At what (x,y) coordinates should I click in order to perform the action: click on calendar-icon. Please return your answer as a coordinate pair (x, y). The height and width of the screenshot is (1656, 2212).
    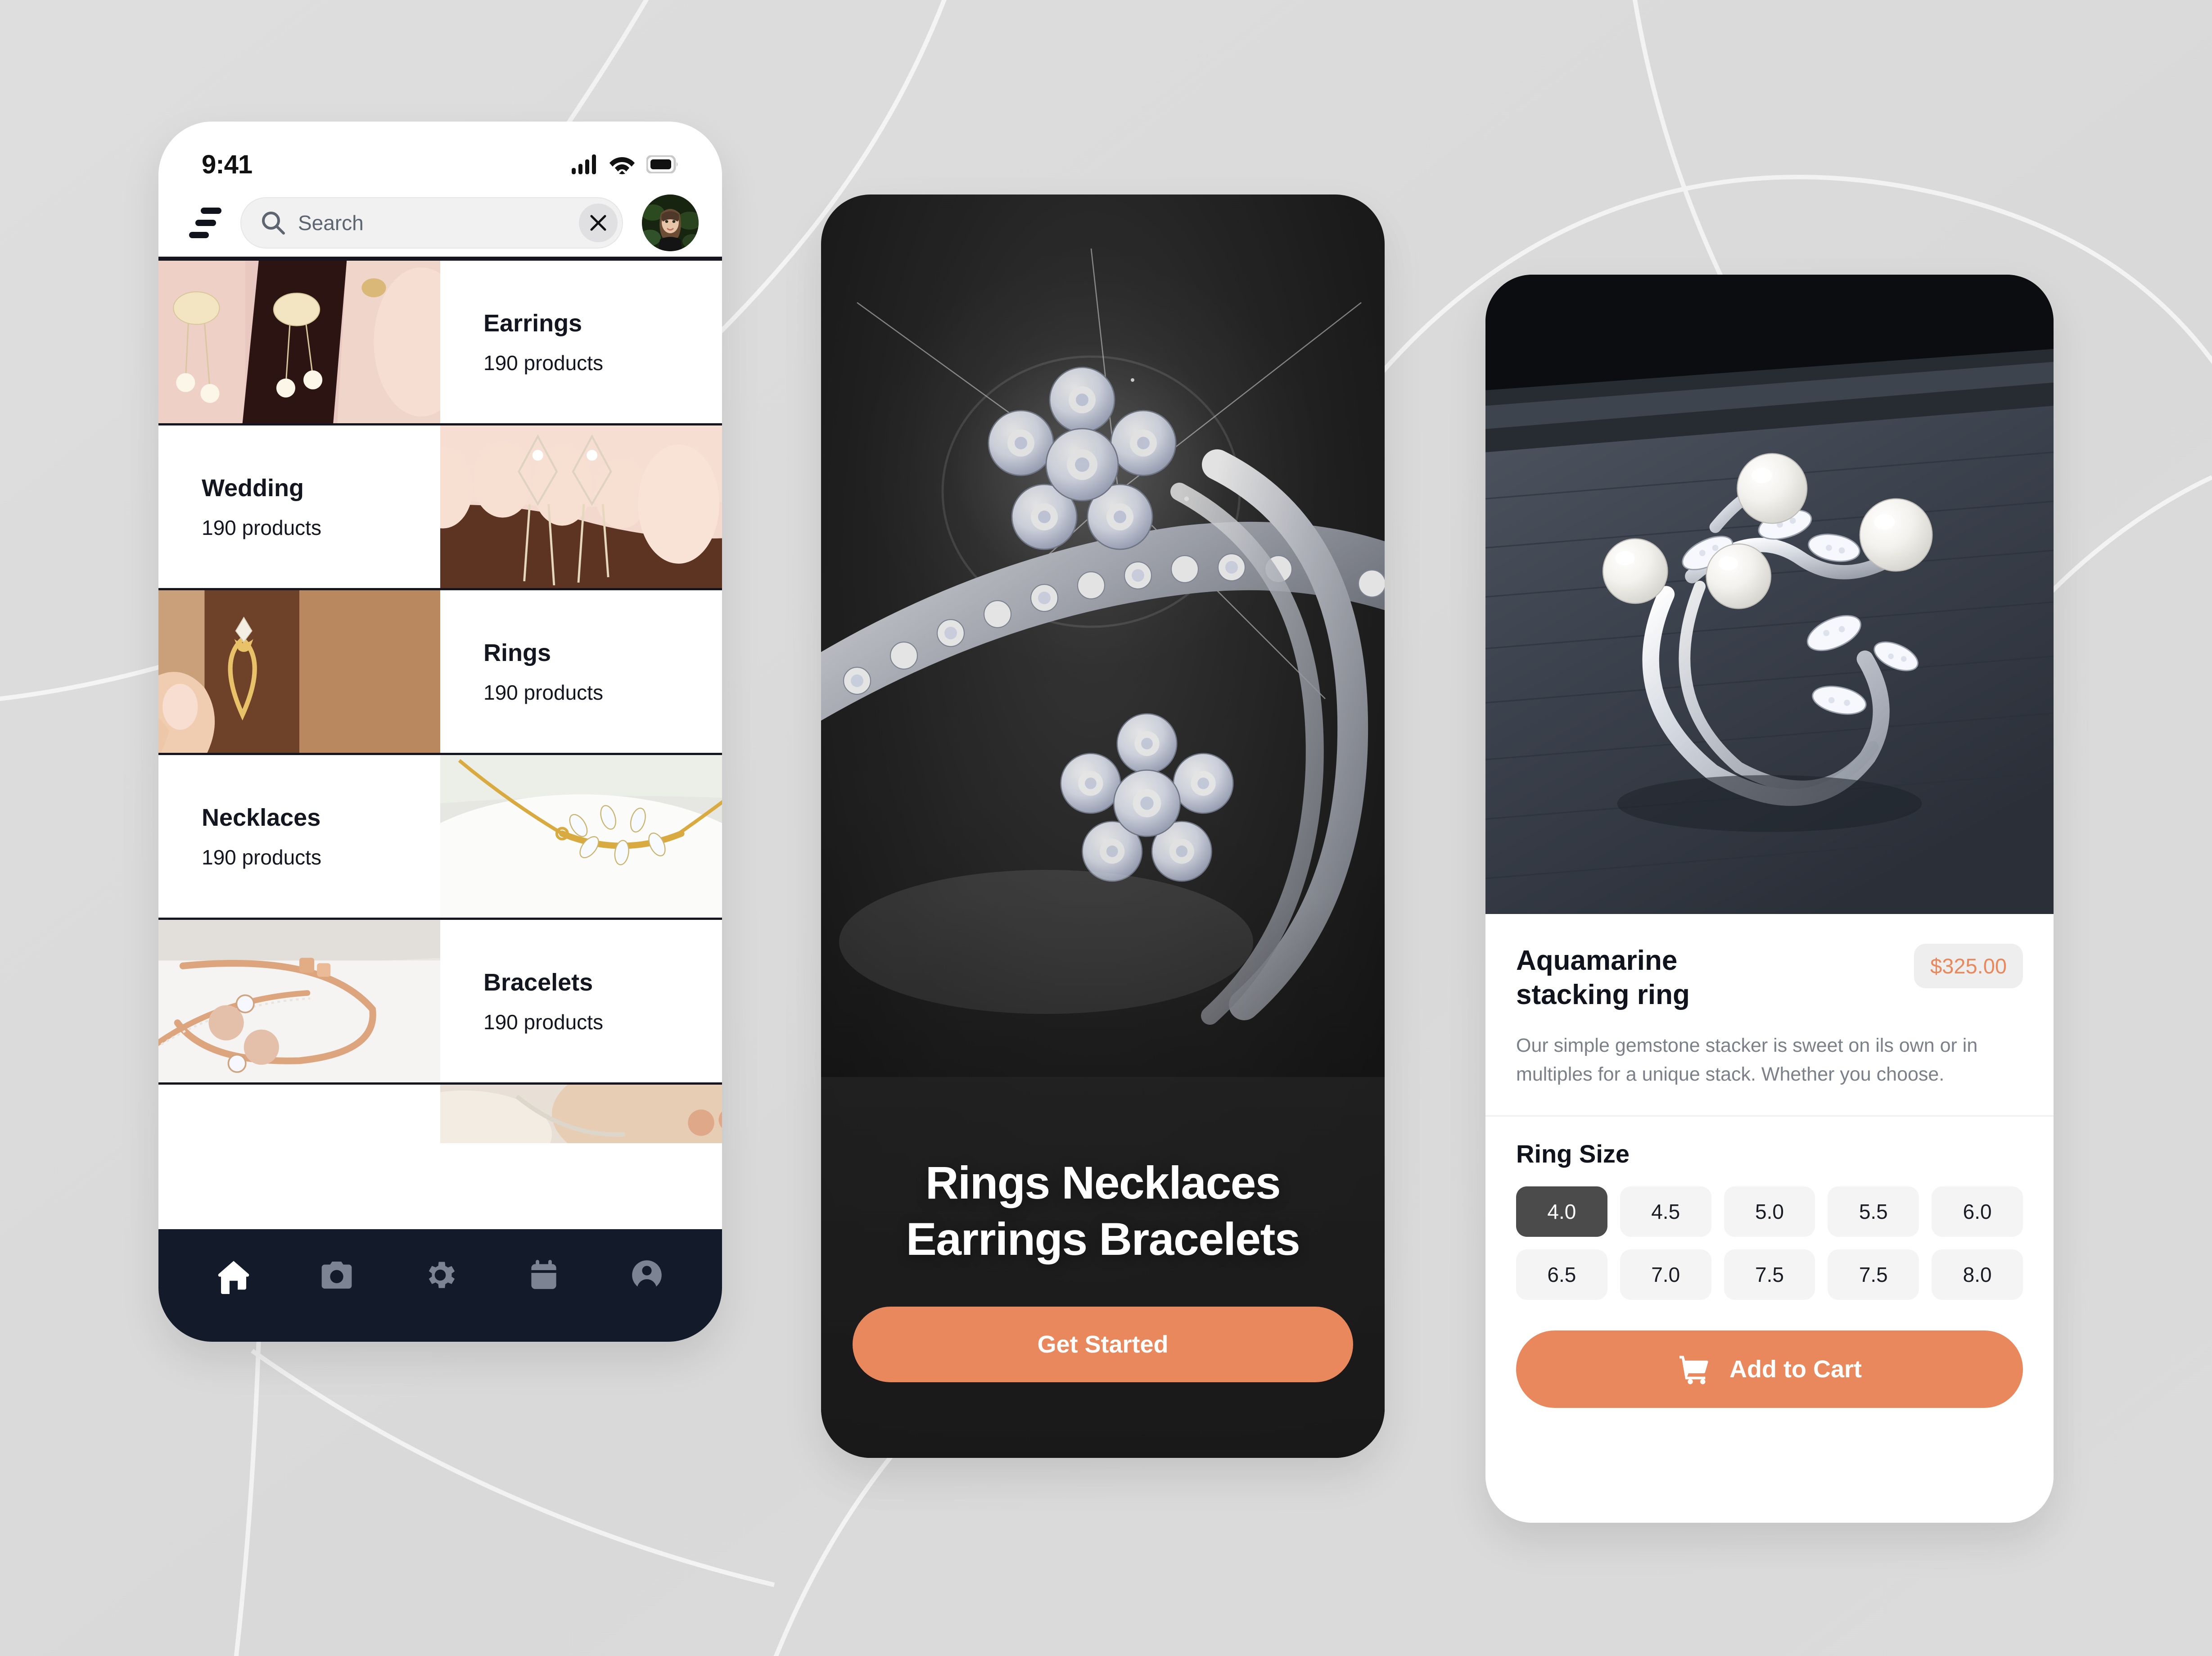
    Looking at the image, I should click on (543, 1274).